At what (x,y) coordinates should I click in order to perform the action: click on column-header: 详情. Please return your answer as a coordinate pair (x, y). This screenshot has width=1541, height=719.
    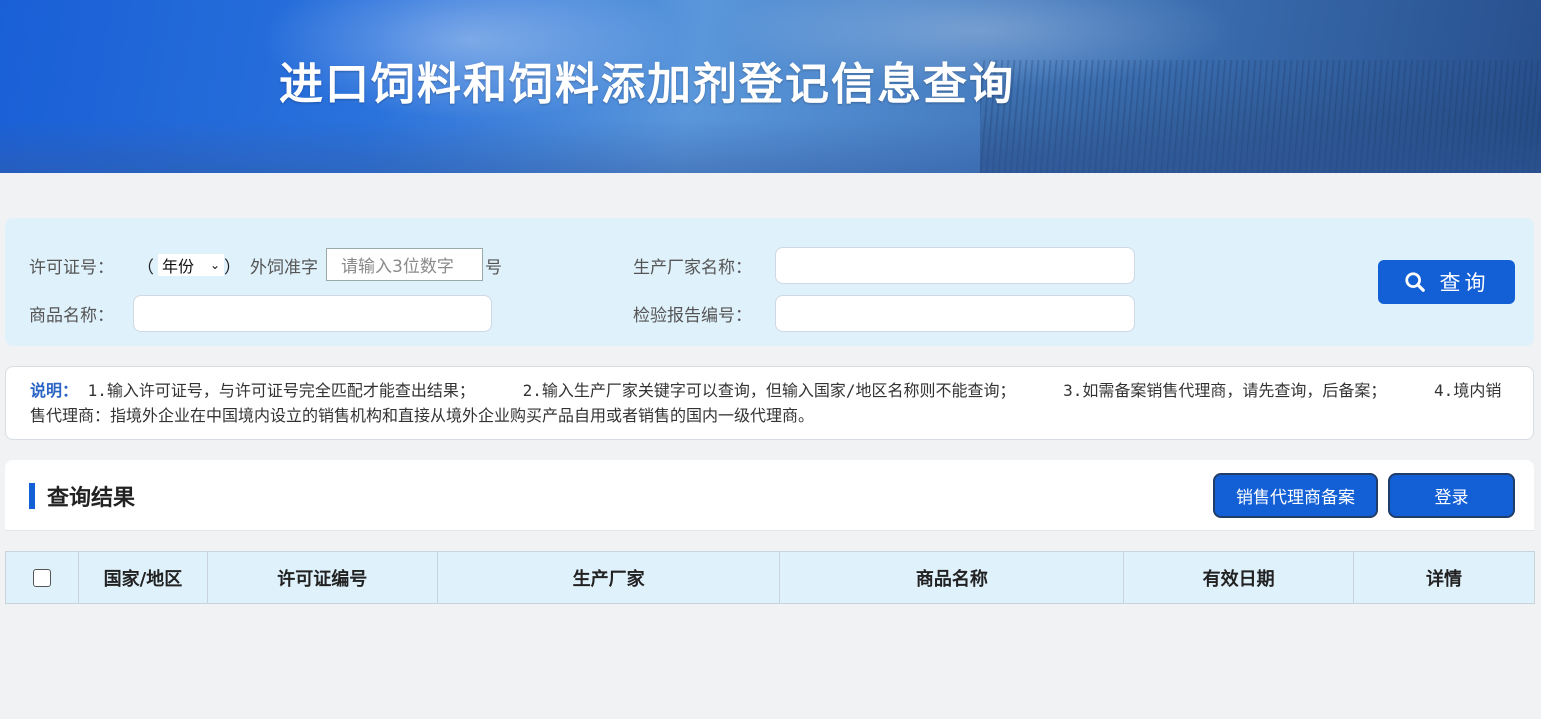
    Looking at the image, I should click on (1444, 577).